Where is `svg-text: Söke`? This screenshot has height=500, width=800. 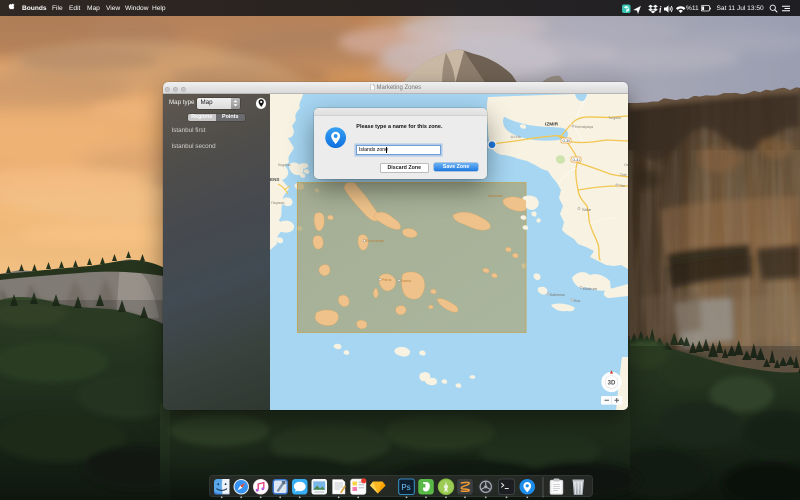
svg-text: Söke is located at coordinates (587, 209).